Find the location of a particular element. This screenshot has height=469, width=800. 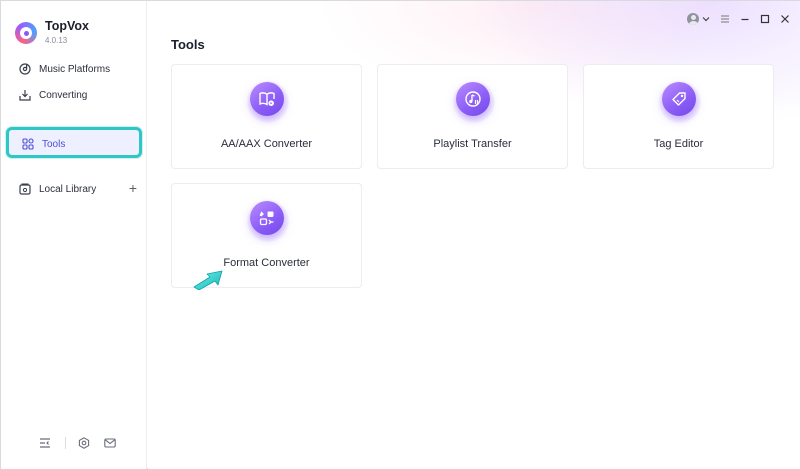

app-version: 4.0.13 is located at coordinates (56, 40).